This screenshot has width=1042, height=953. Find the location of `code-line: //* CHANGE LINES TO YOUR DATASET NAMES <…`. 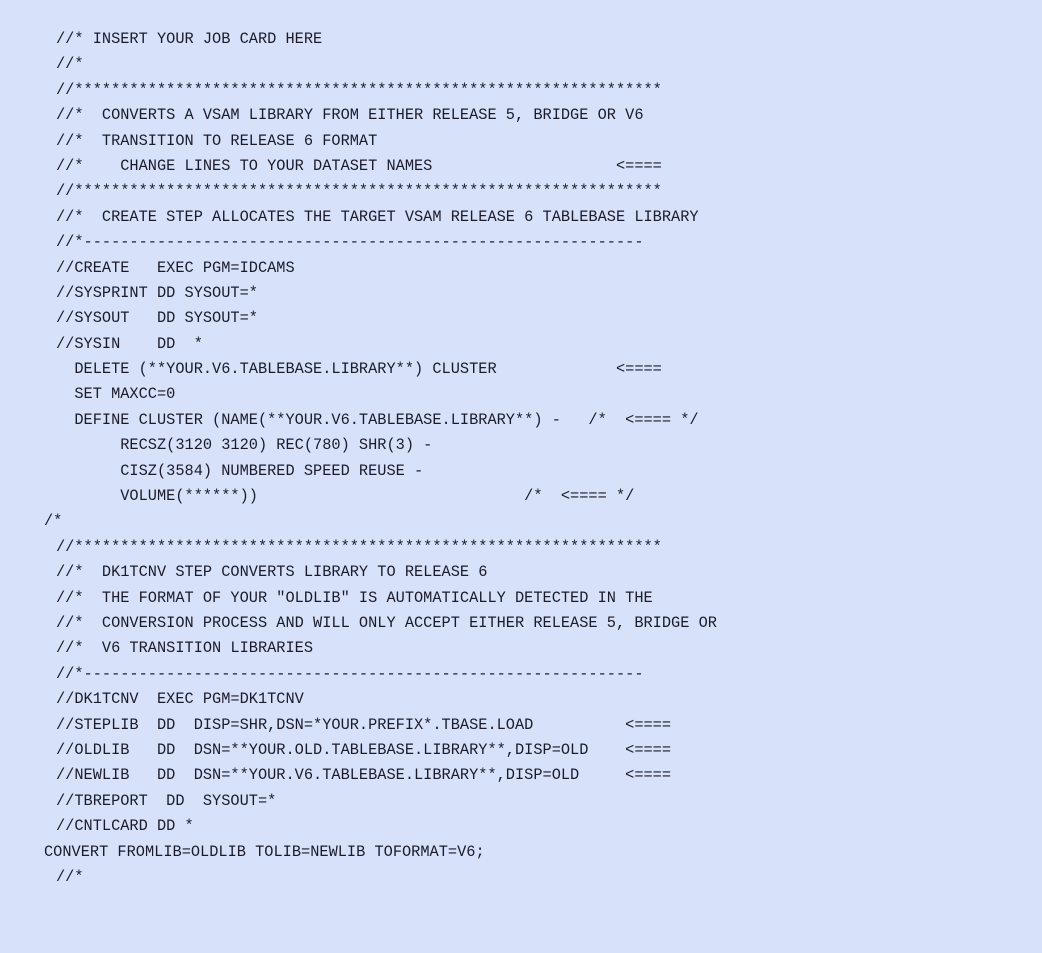

code-line: //* CHANGE LINES TO YOUR DATASET NAMES <… is located at coordinates (359, 165).